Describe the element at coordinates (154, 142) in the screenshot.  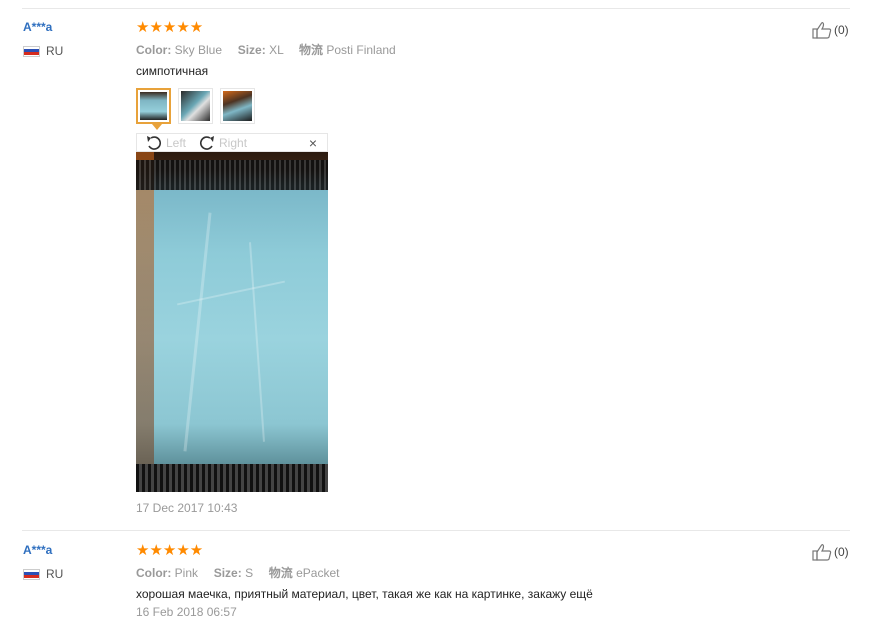
I see `rotate-left-icon` at that location.